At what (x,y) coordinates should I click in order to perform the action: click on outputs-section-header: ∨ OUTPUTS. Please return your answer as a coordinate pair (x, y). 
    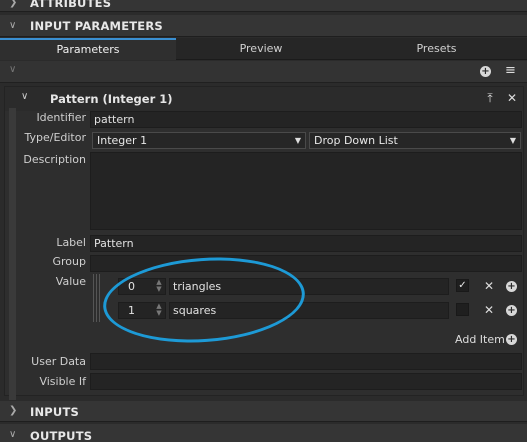
    Looking at the image, I should click on (263, 433).